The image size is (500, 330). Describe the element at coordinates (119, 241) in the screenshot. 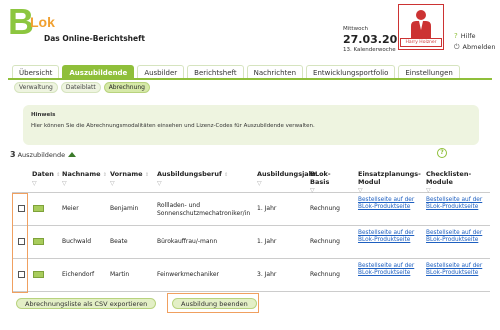

I see `cell-vorname: Beate` at that location.